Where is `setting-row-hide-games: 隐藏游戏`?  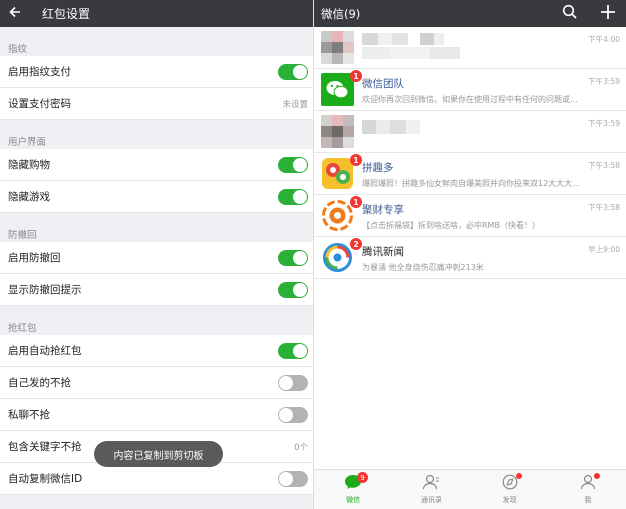
setting-row-hide-games: 隐藏游戏 is located at coordinates (156, 197).